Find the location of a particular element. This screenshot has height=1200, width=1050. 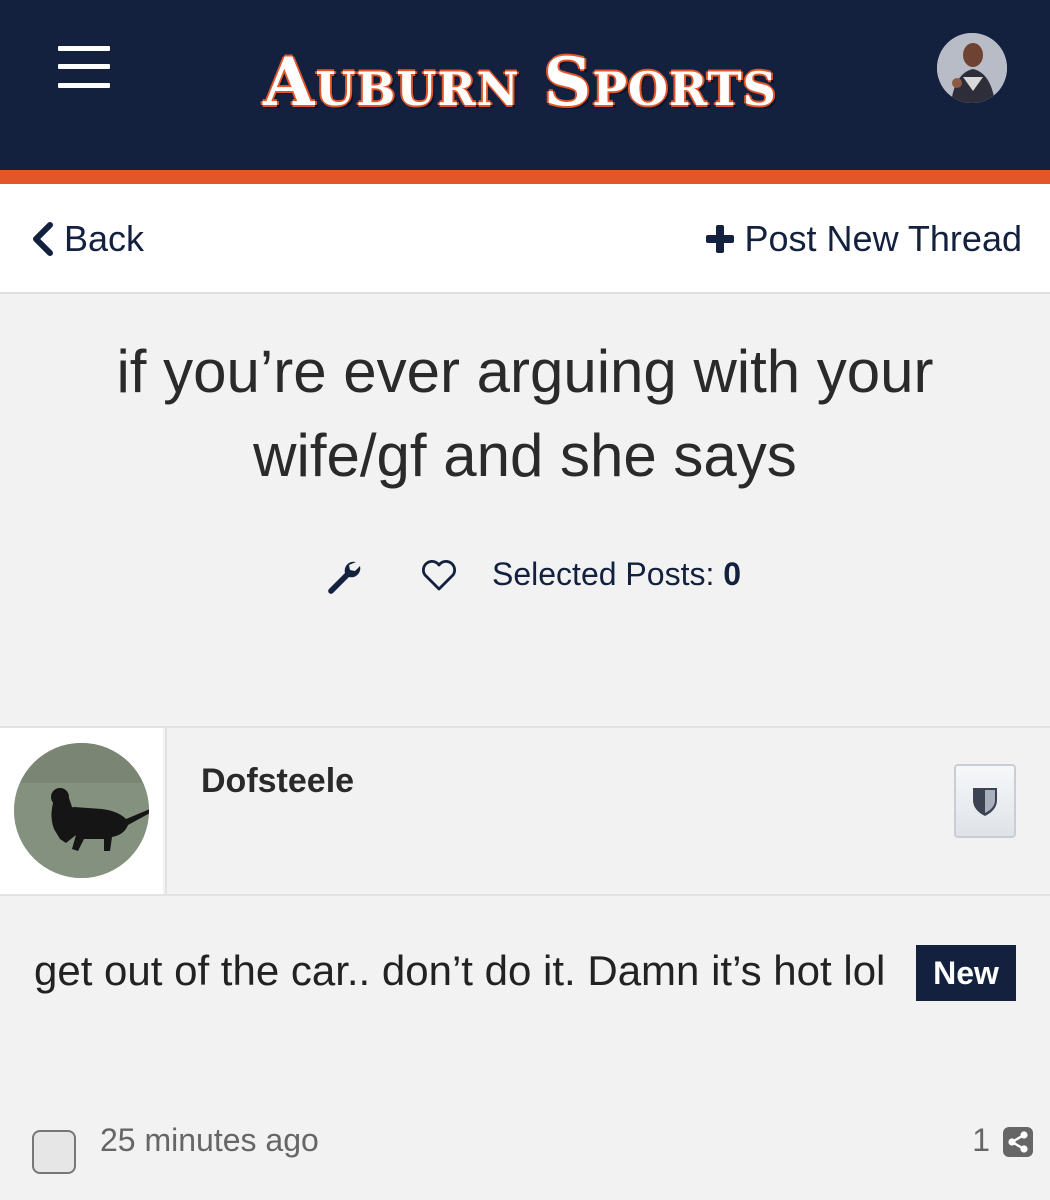

thread-tools: Selected Posts: 0 is located at coordinates (525, 576).